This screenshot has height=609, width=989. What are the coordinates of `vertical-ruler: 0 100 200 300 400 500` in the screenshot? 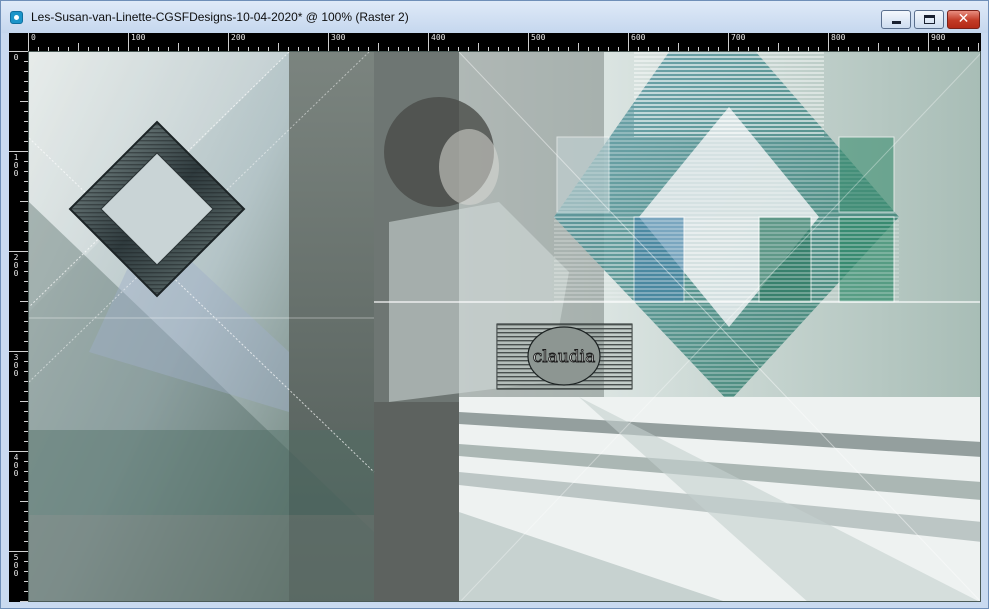 It's located at (18, 326).